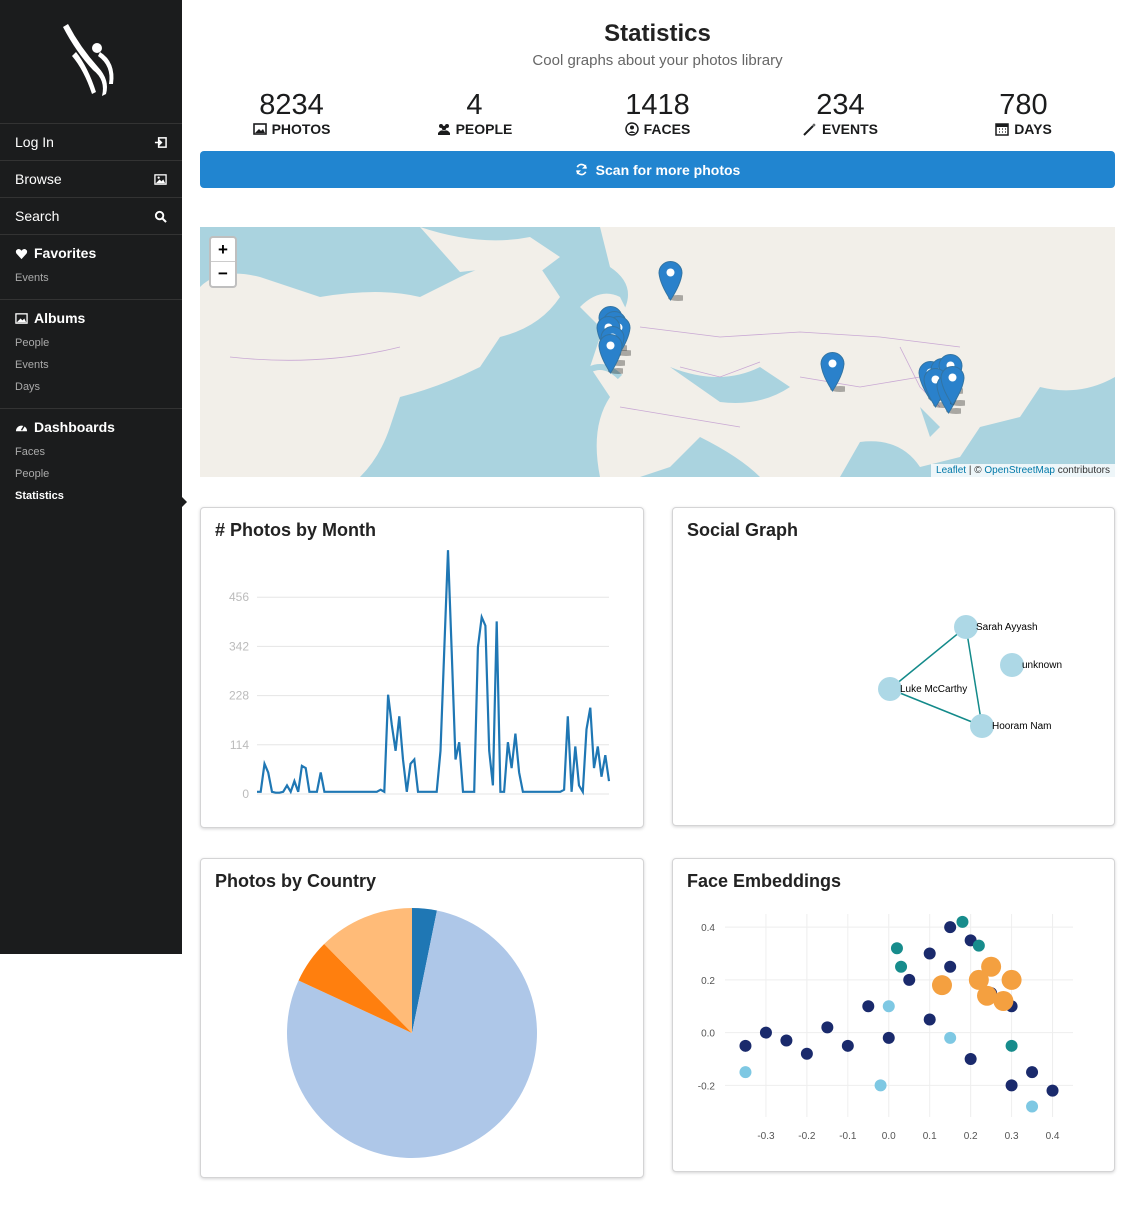  Describe the element at coordinates (631, 129) in the screenshot. I see `user-circle-icon` at that location.